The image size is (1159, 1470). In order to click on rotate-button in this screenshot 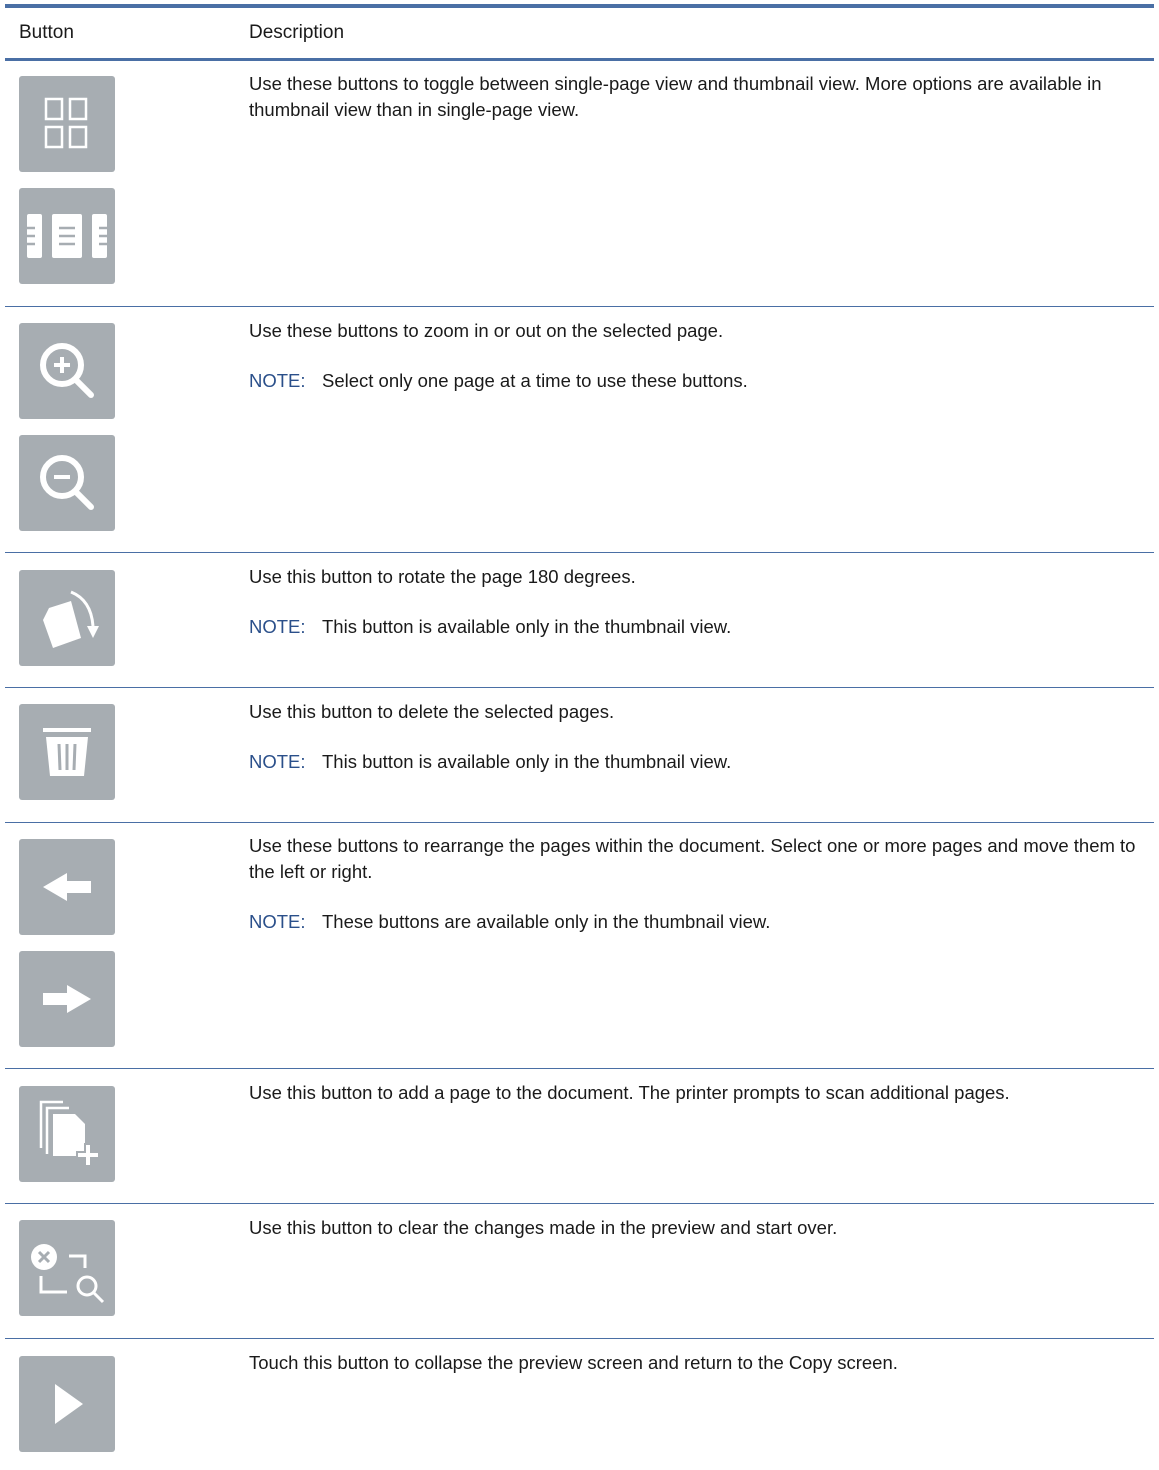, I will do `click(67, 618)`.